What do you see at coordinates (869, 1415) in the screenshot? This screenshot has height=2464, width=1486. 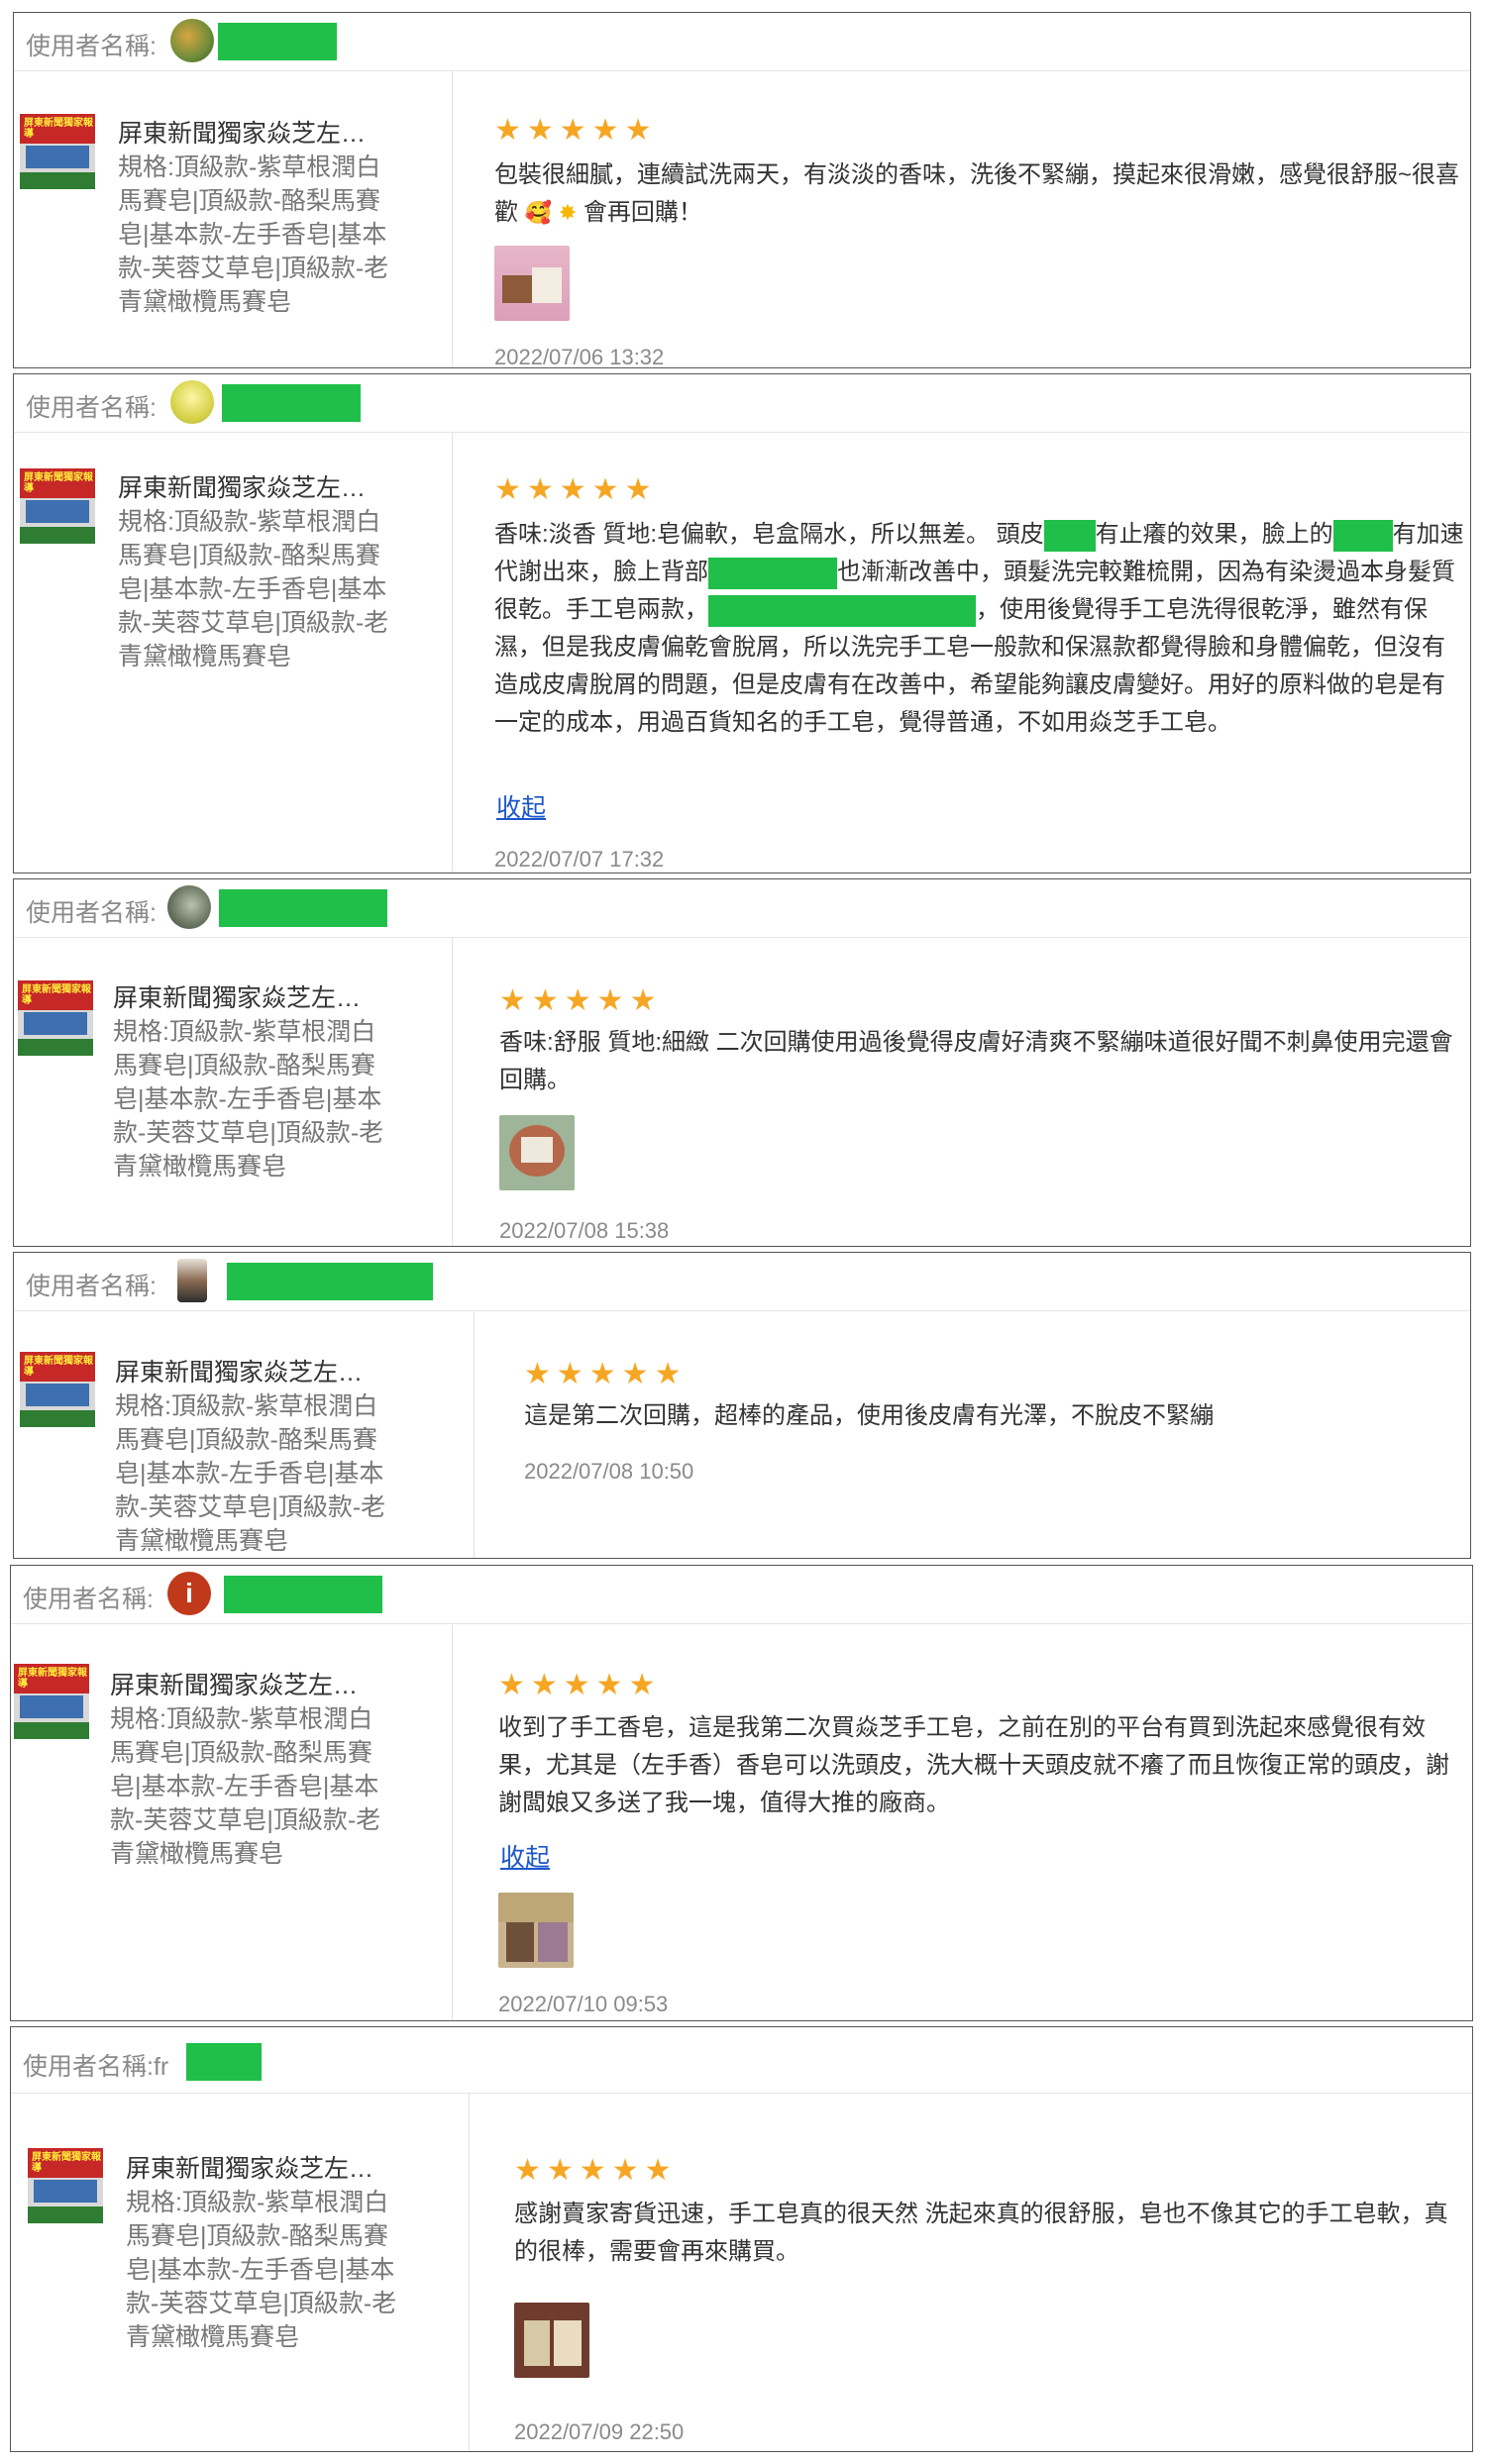 I see `review-text: 這是第二次回購，超棒的產品，使用後皮膚有光澤，不脫皮不緊繃` at bounding box center [869, 1415].